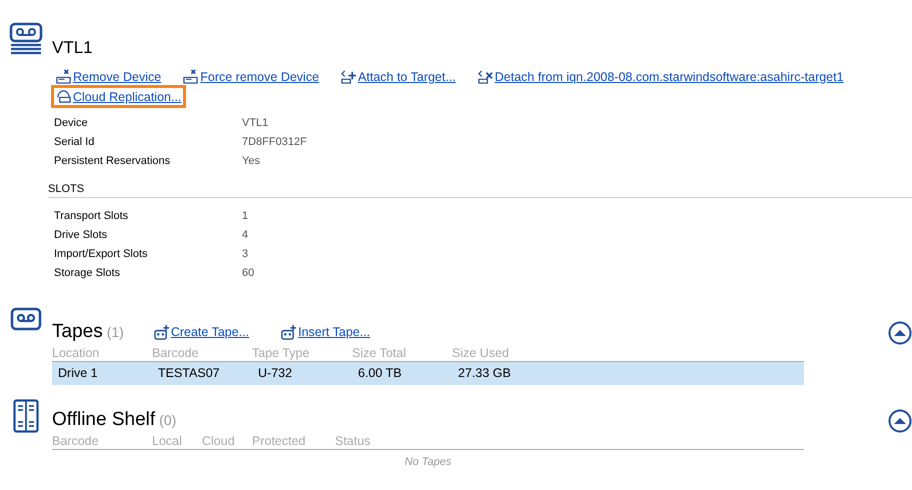  I want to click on property-value: 3, so click(246, 254).